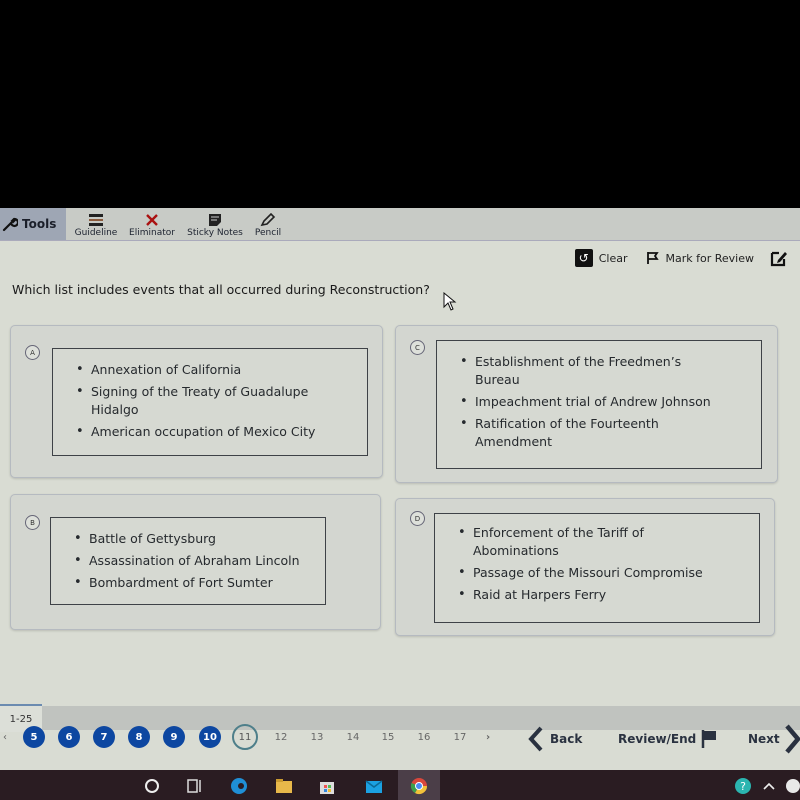 This screenshot has height=800, width=800. What do you see at coordinates (281, 737) in the screenshot?
I see `page-button: 12` at bounding box center [281, 737].